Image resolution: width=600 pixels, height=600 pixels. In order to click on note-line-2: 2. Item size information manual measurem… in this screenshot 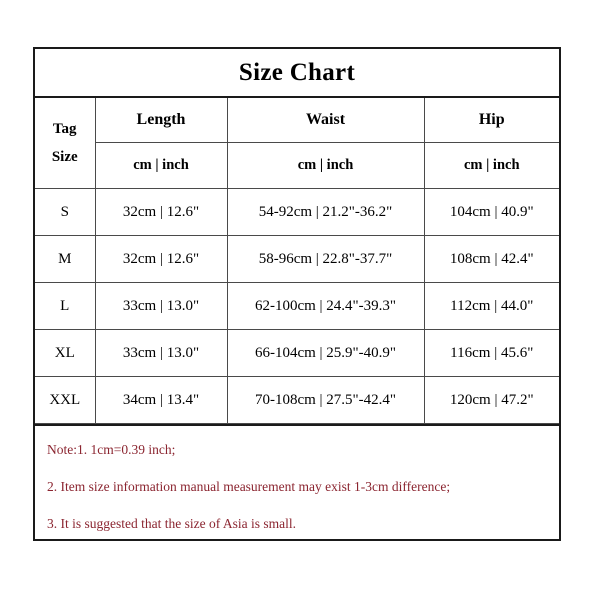, I will do `click(249, 486)`.